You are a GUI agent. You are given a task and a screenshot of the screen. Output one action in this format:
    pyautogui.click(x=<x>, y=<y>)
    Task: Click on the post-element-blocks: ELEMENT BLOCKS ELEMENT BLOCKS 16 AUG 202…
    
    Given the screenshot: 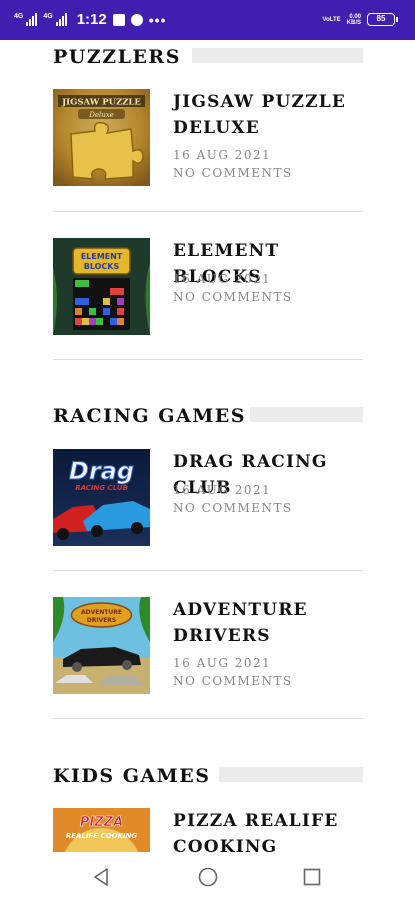 What is the action you would take?
    pyautogui.click(x=208, y=288)
    